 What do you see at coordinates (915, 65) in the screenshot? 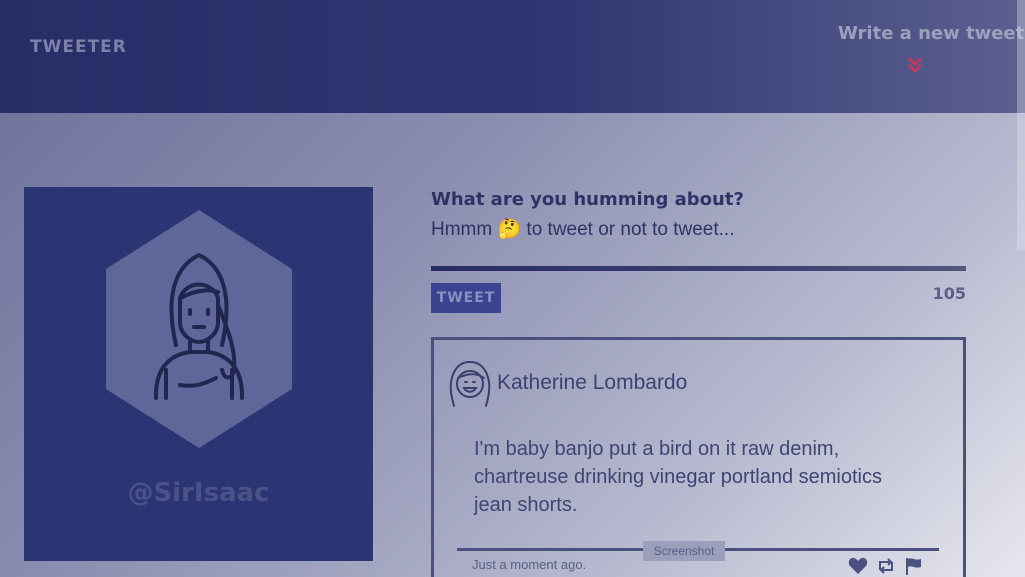
I see `double-chevron-down-icon` at bounding box center [915, 65].